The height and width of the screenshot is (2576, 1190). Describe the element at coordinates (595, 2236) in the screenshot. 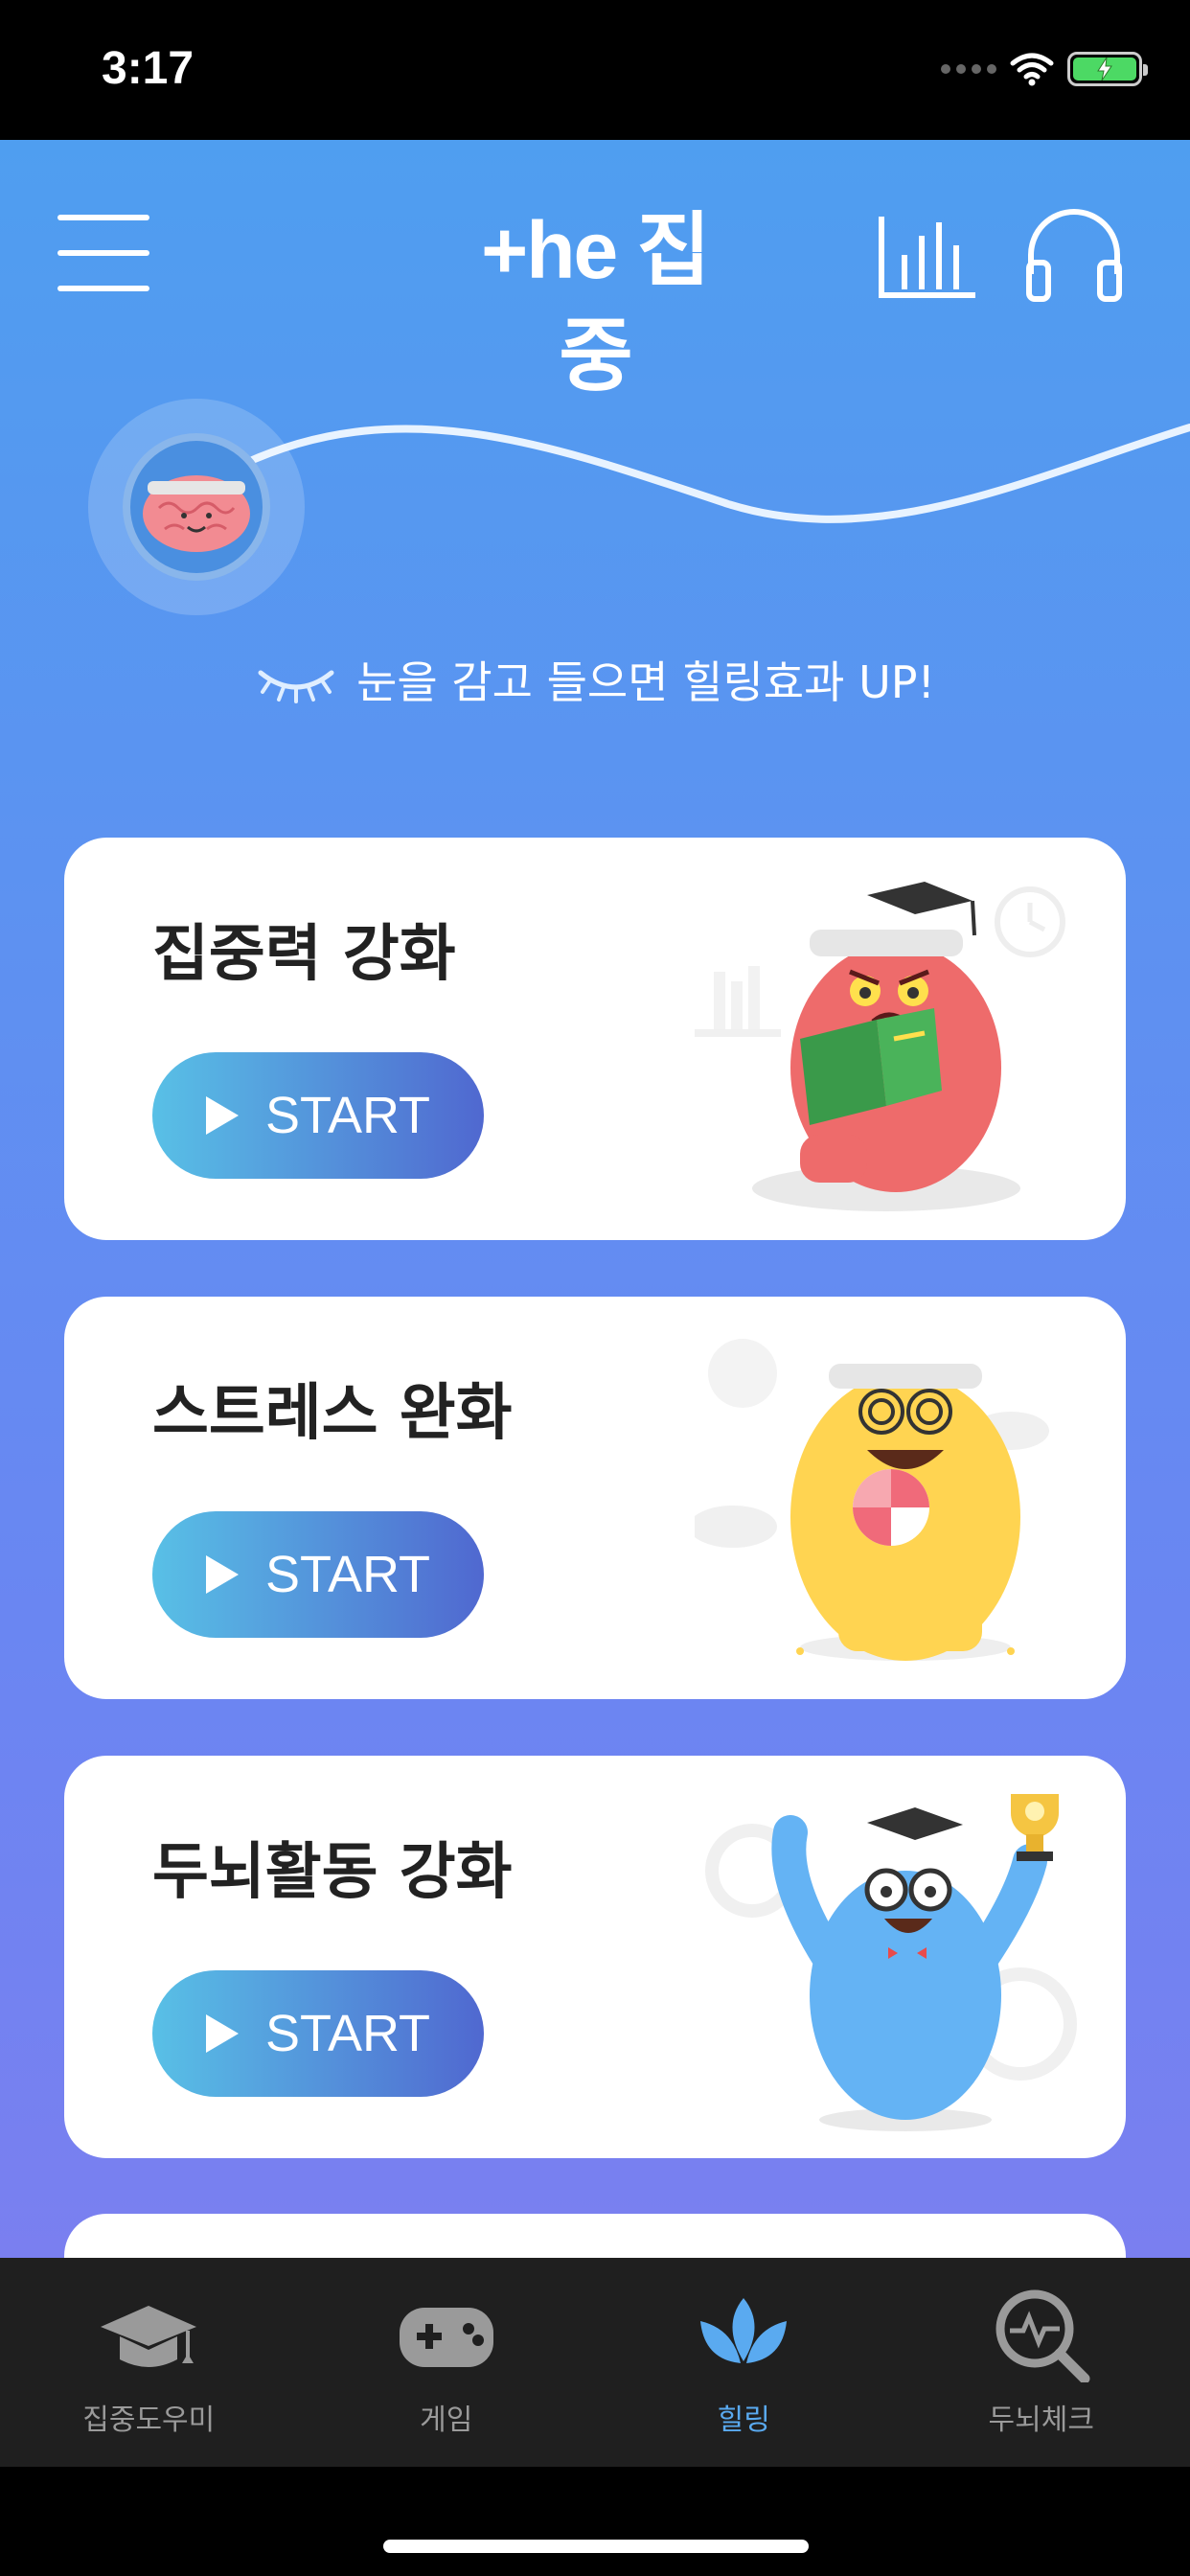

I see `card-partial` at that location.